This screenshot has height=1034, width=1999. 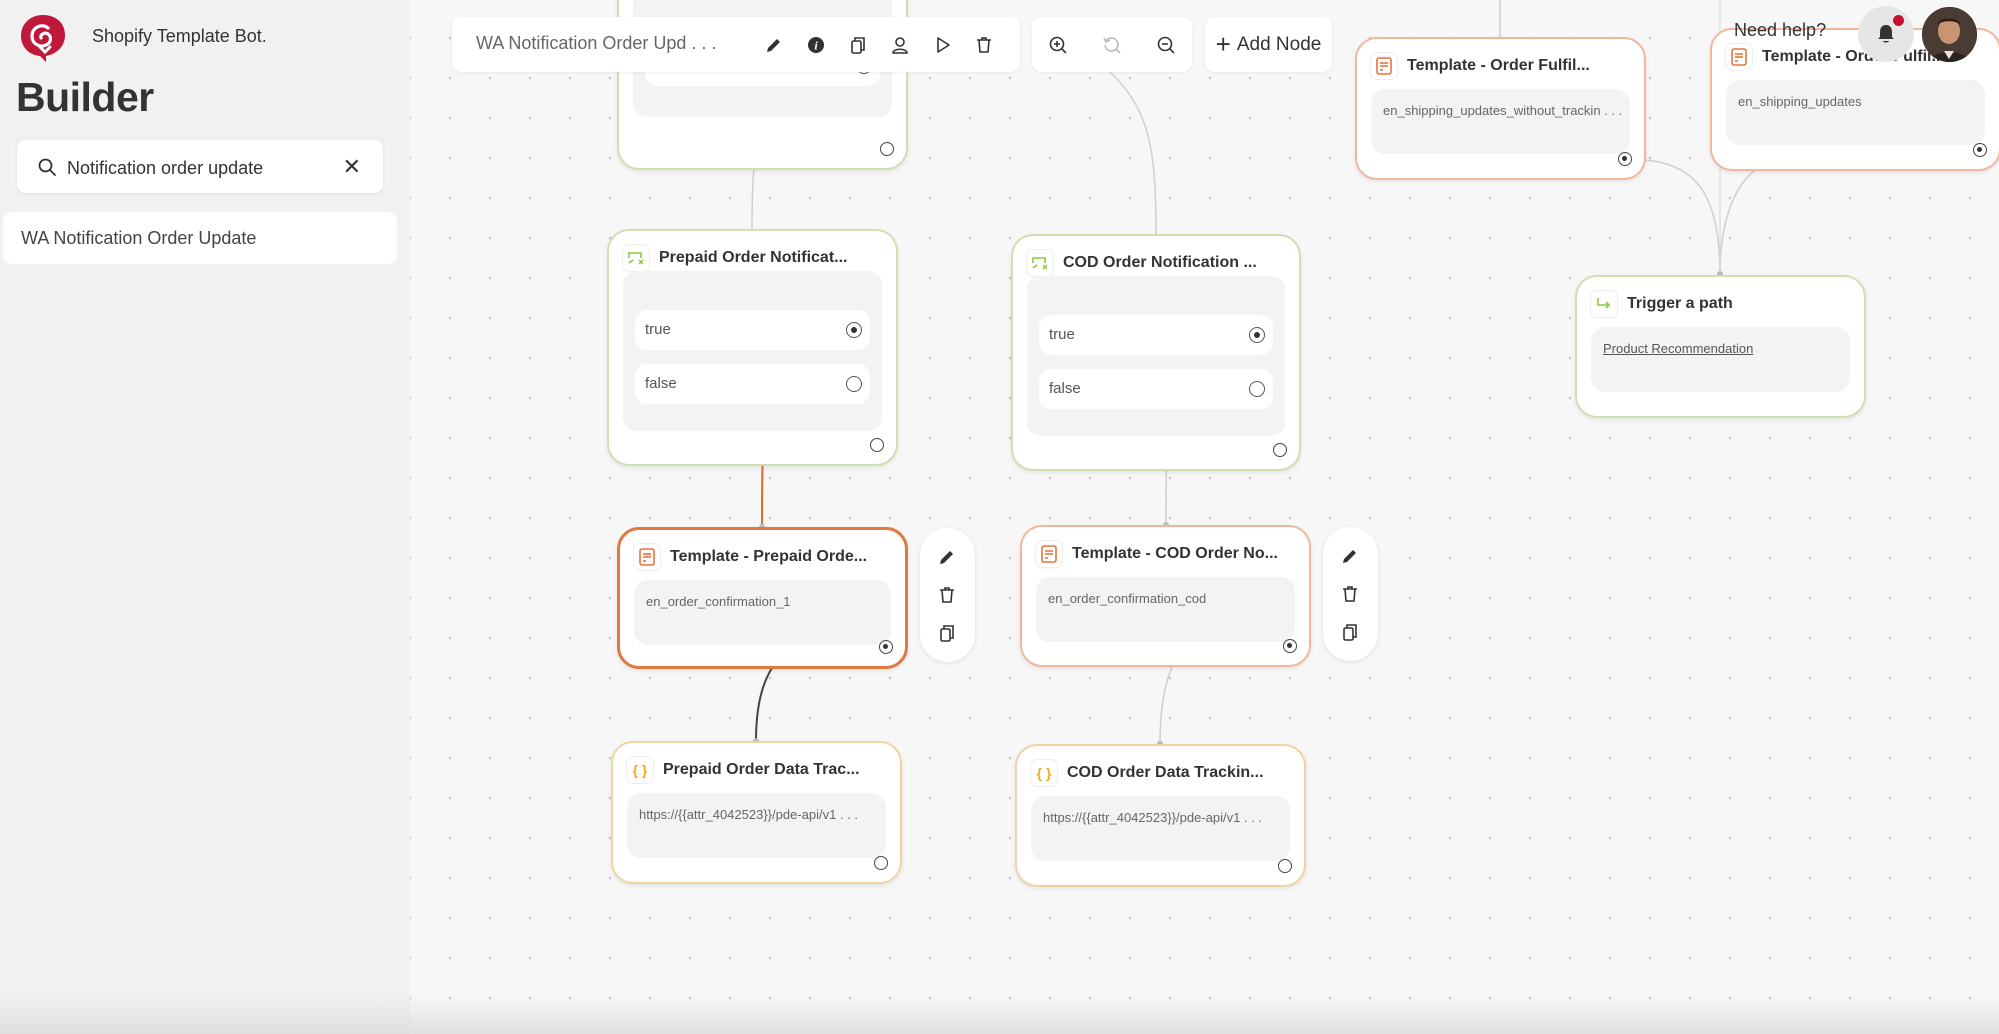 I want to click on node-header: Trigger a path, so click(x=1720, y=304).